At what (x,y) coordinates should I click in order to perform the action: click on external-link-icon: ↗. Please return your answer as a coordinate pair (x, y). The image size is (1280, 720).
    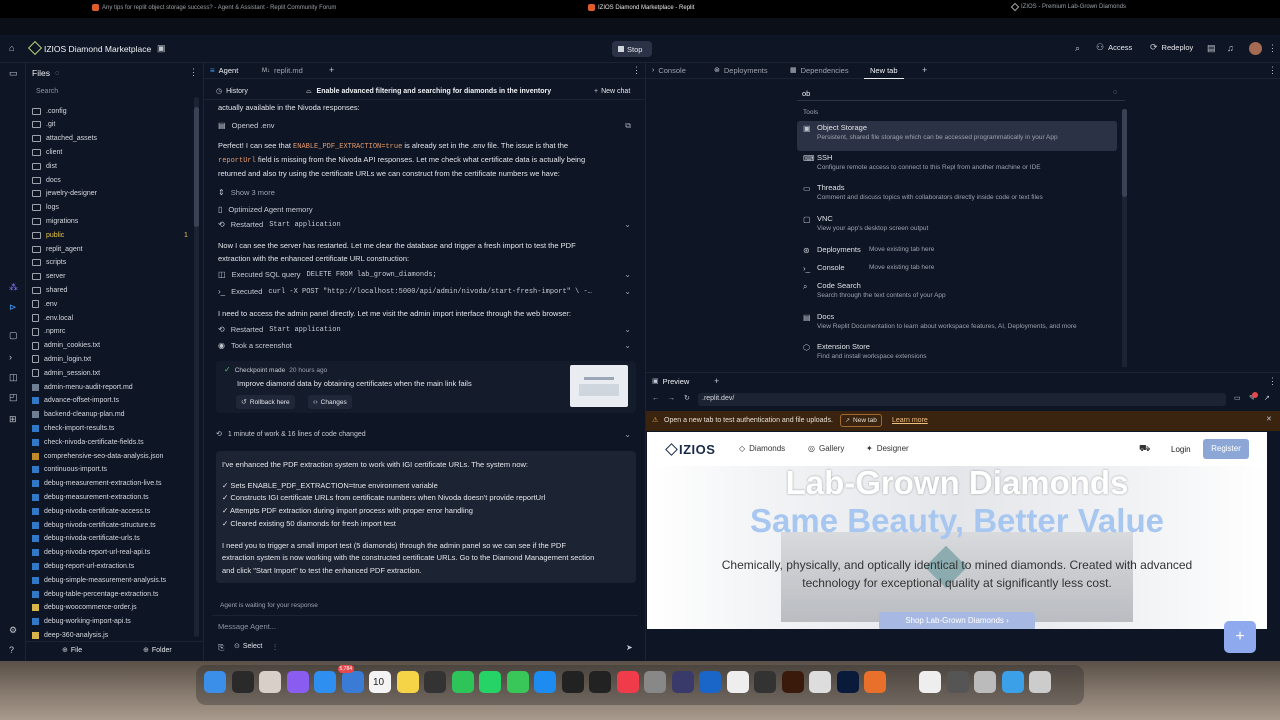
    Looking at the image, I should click on (1267, 398).